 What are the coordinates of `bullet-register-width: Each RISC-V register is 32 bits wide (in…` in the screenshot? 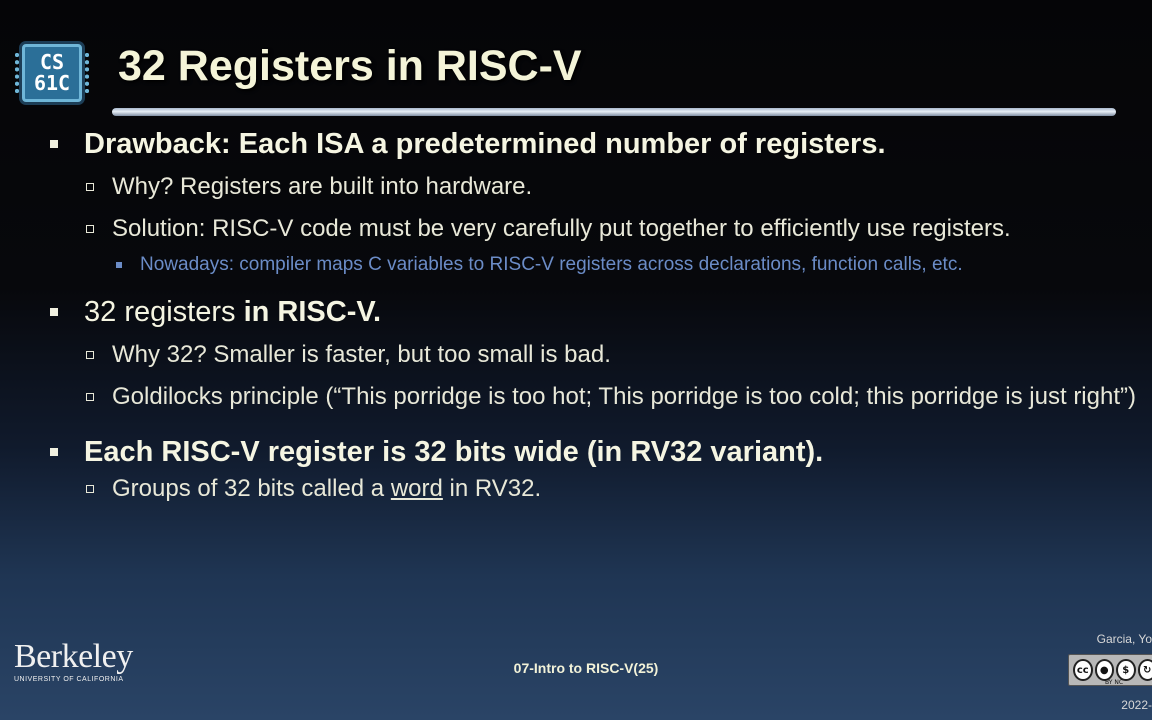 It's located at (595, 452).